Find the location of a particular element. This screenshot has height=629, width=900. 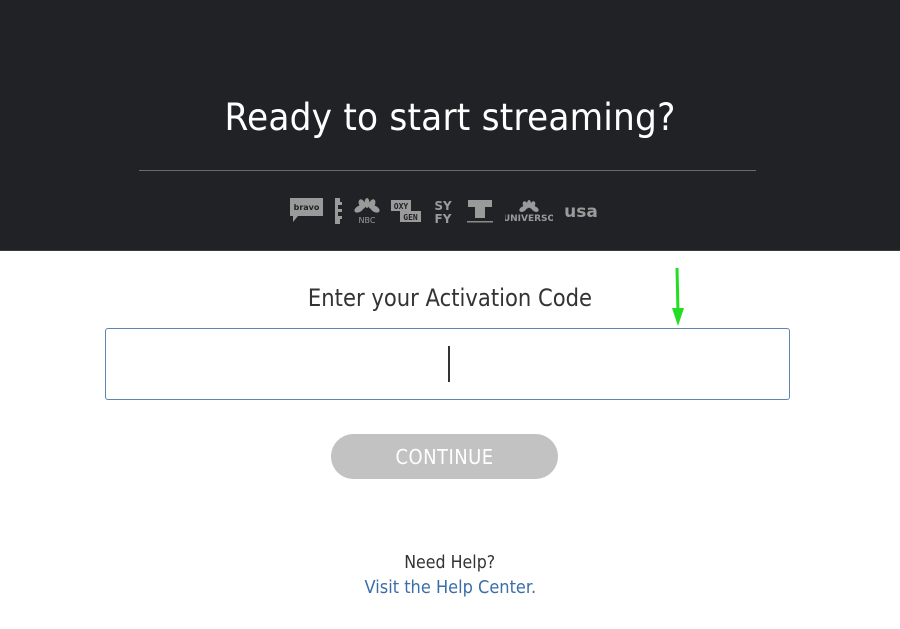

svg-text: UNIVERSO is located at coordinates (529, 219).